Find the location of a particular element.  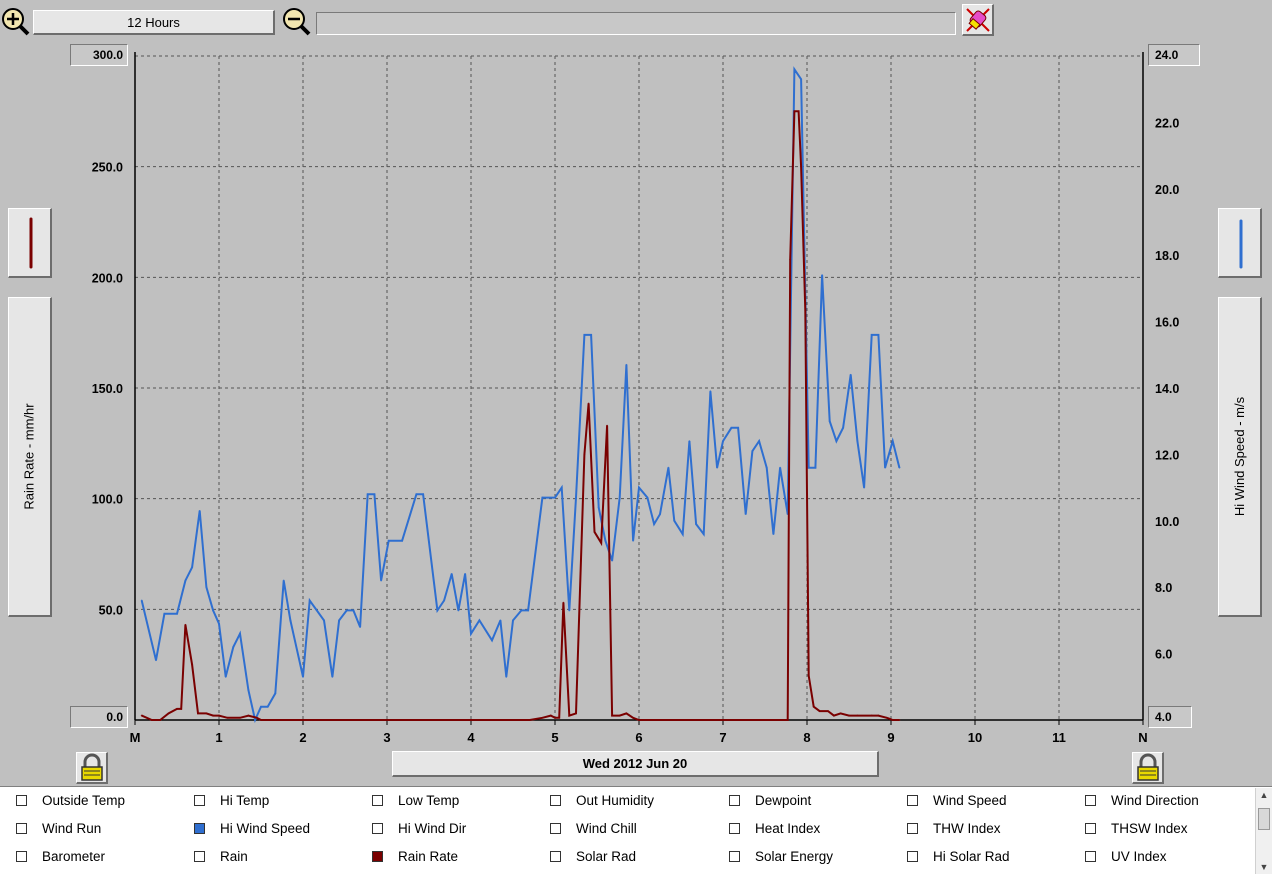

right-axis-lock-button is located at coordinates (1148, 768).